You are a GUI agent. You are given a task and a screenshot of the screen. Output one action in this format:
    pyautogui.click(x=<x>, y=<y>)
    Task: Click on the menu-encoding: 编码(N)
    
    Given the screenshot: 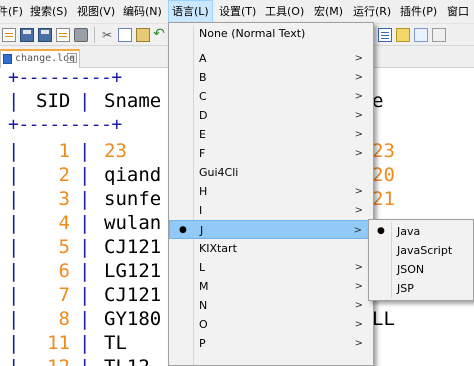 What is the action you would take?
    pyautogui.click(x=142, y=12)
    